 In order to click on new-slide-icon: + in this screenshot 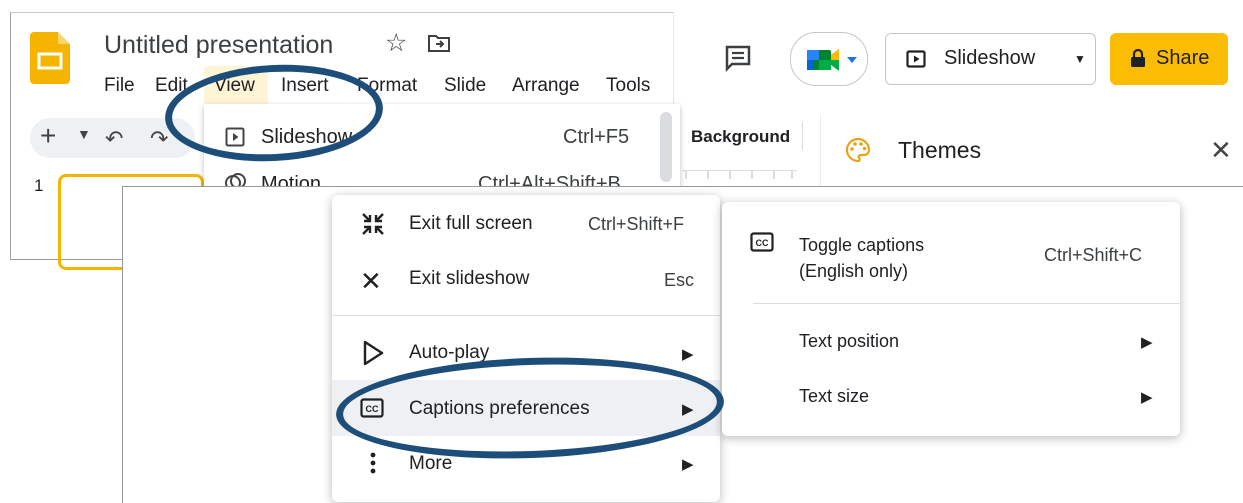, I will do `click(48, 136)`.